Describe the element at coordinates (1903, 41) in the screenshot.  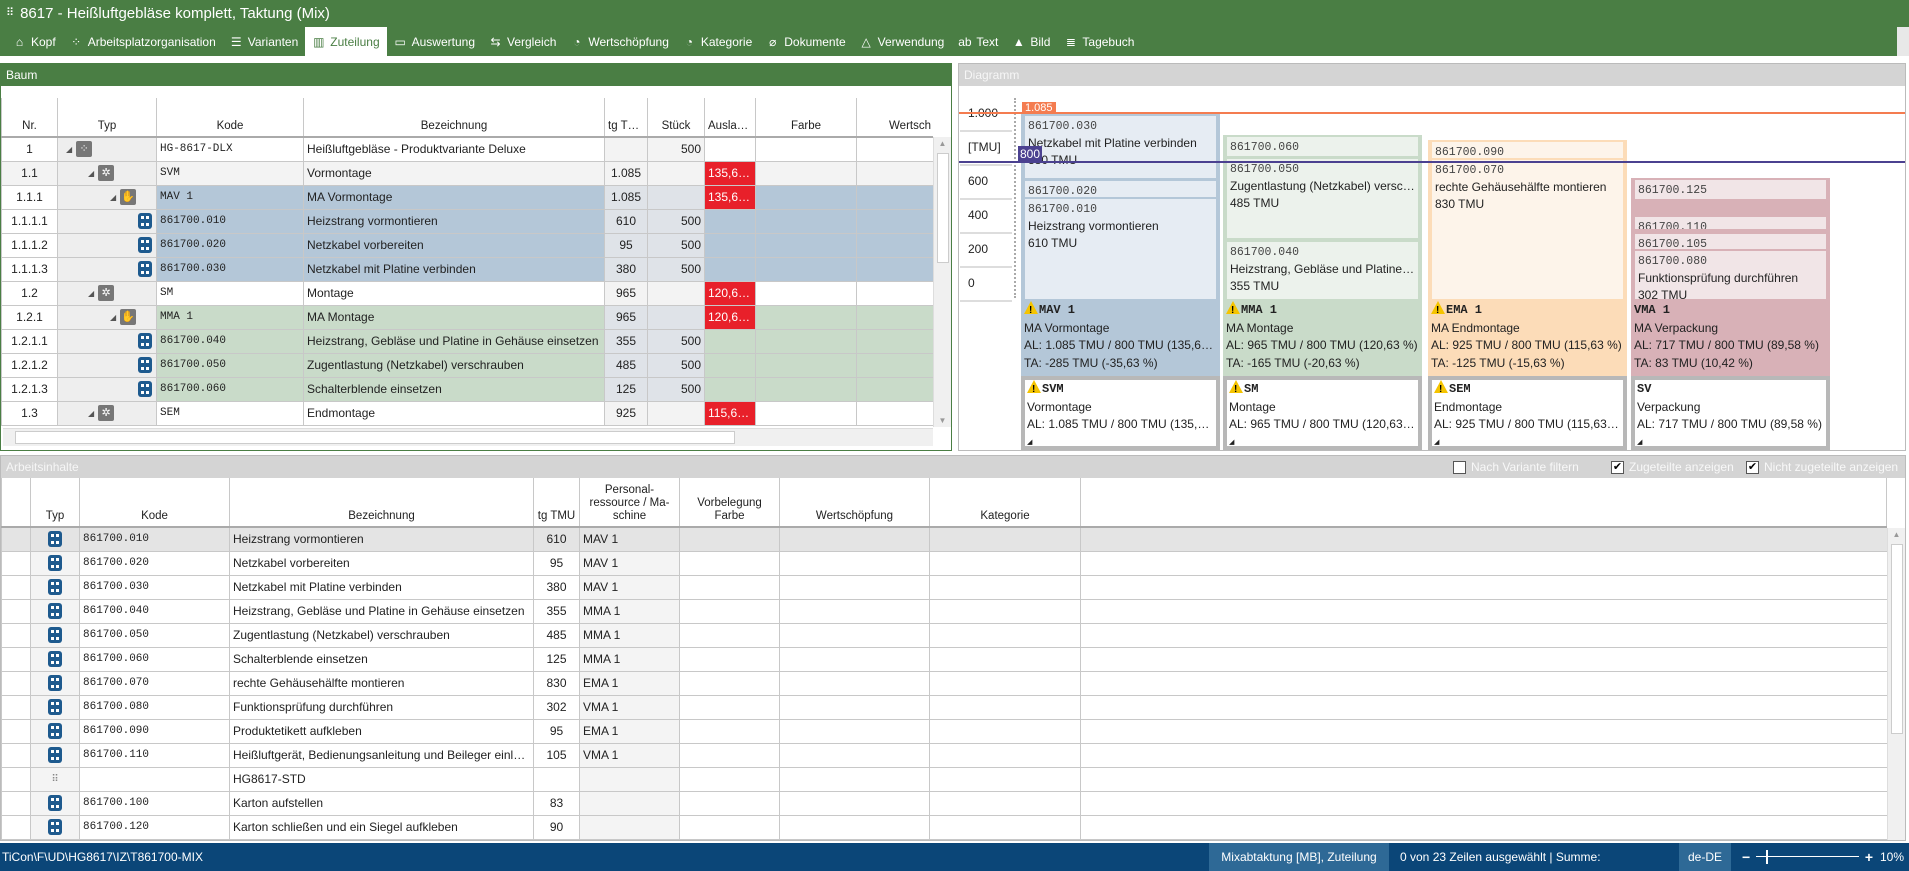
I see `panel-toggle-icon` at that location.